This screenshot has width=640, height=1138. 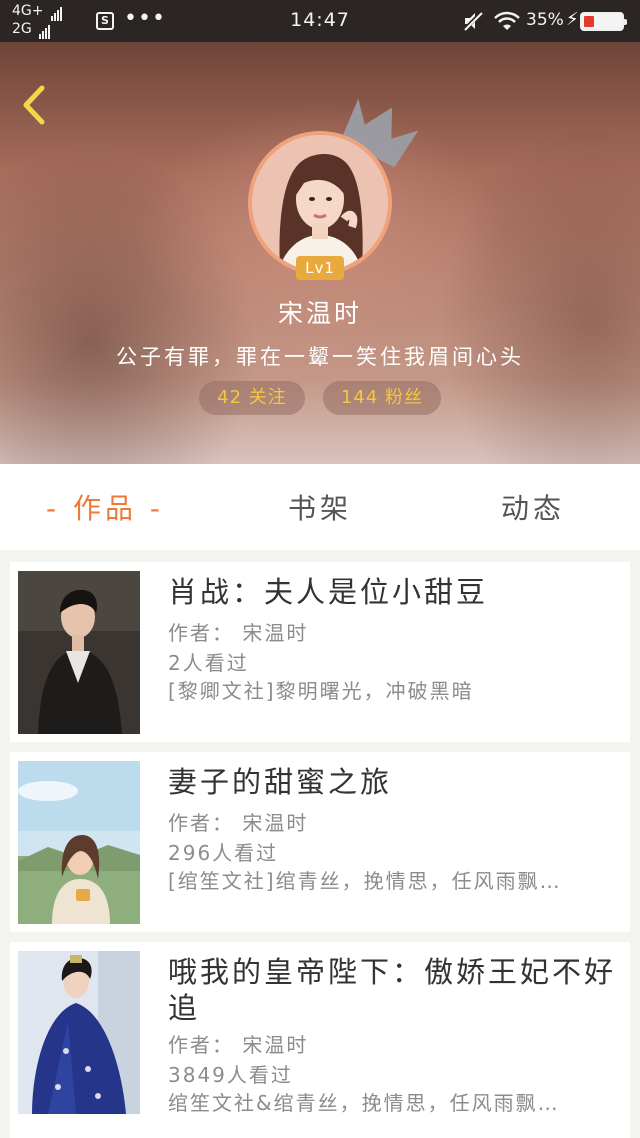 What do you see at coordinates (230, 1075) in the screenshot?
I see `book-views: 3849人看过` at bounding box center [230, 1075].